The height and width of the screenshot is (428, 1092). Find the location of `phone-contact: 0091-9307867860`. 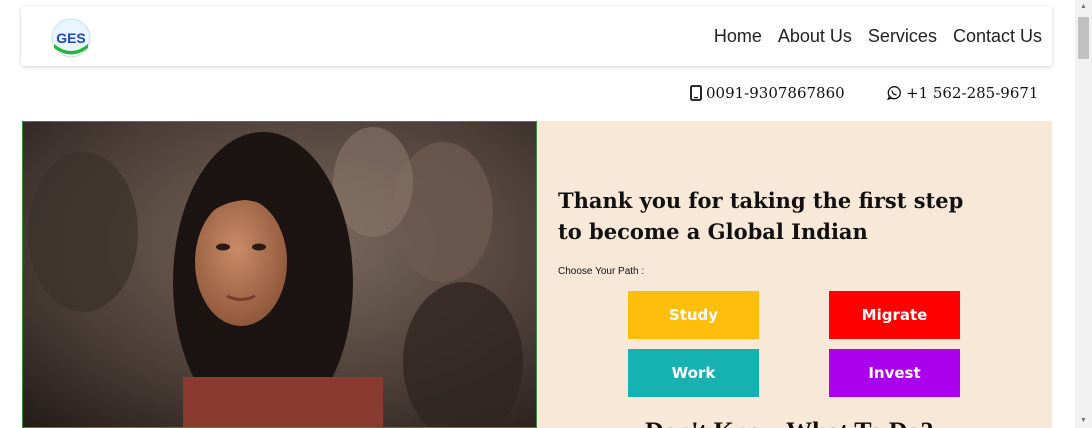

phone-contact: 0091-9307867860 is located at coordinates (767, 93).